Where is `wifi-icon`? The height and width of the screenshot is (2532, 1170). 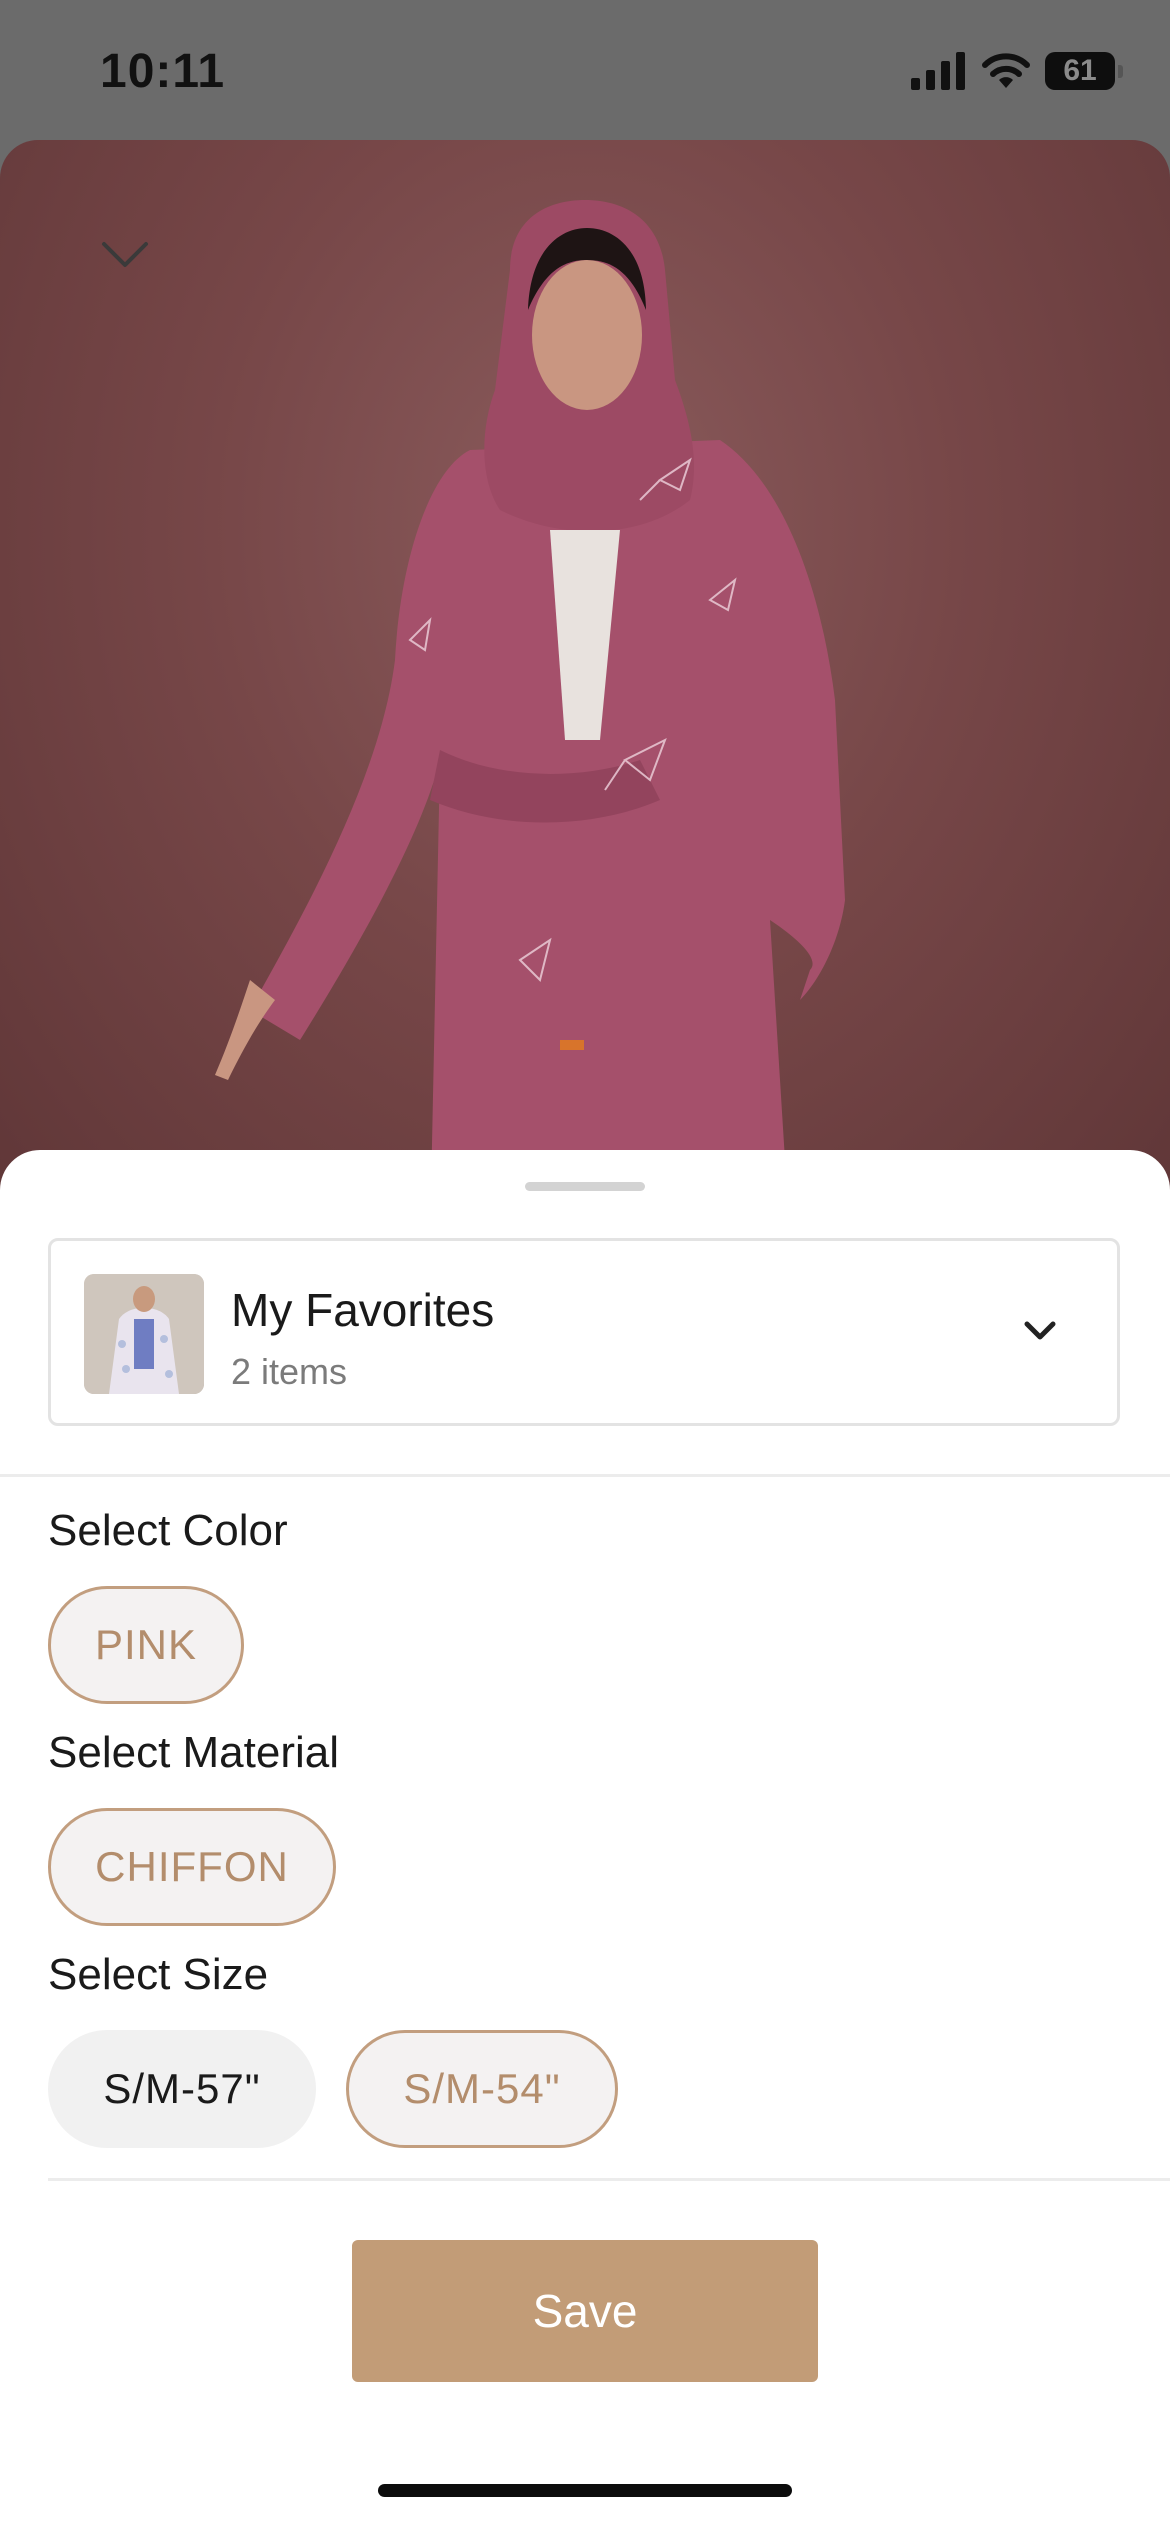 wifi-icon is located at coordinates (1006, 70).